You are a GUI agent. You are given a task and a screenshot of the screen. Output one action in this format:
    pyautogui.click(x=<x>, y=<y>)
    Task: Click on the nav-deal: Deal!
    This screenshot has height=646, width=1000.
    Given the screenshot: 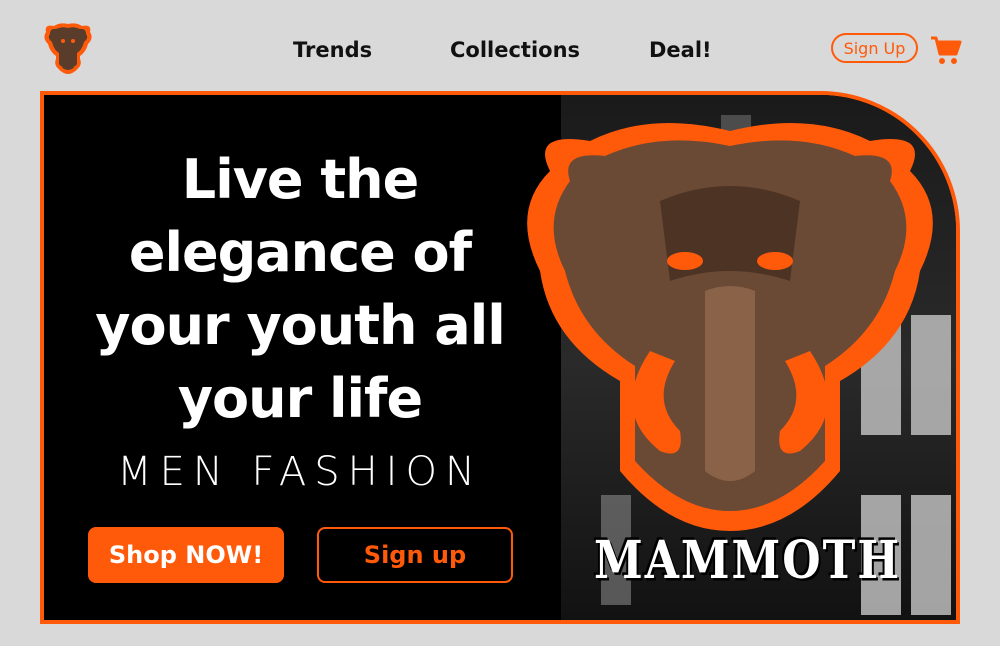 What is the action you would take?
    pyautogui.click(x=680, y=50)
    